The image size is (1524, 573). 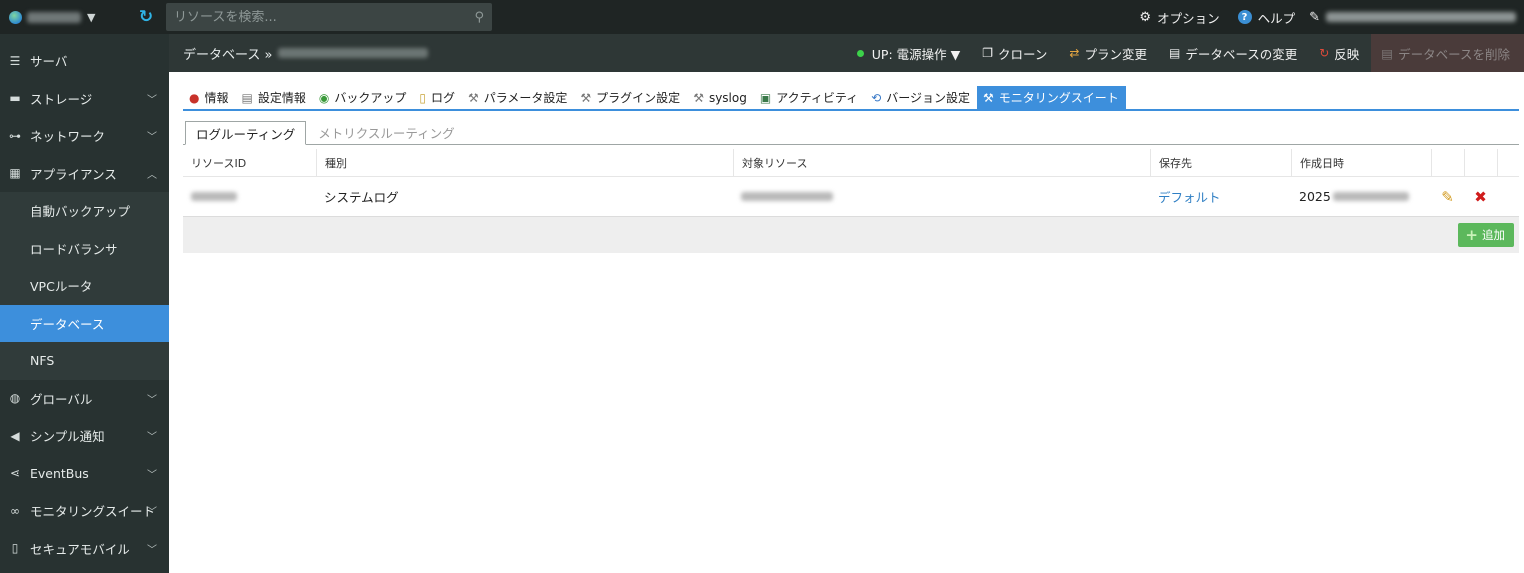 I want to click on options-link: ⚙ オプション, so click(x=1179, y=17).